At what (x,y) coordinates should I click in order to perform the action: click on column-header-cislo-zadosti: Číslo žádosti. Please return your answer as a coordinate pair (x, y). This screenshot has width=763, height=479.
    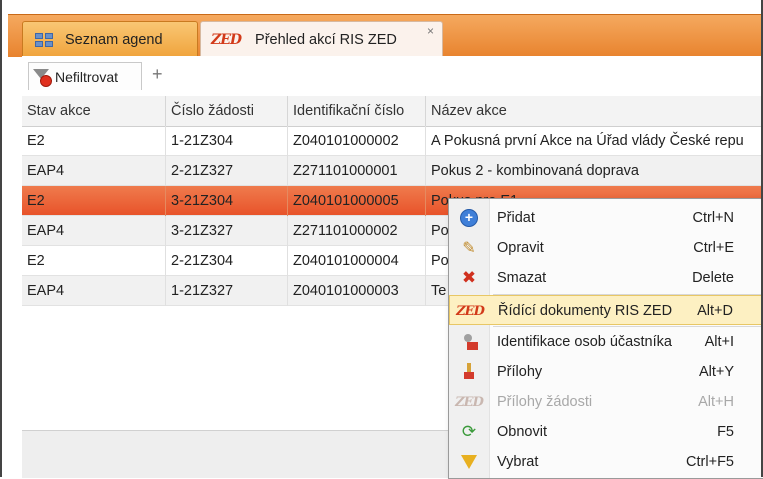
    Looking at the image, I should click on (227, 111).